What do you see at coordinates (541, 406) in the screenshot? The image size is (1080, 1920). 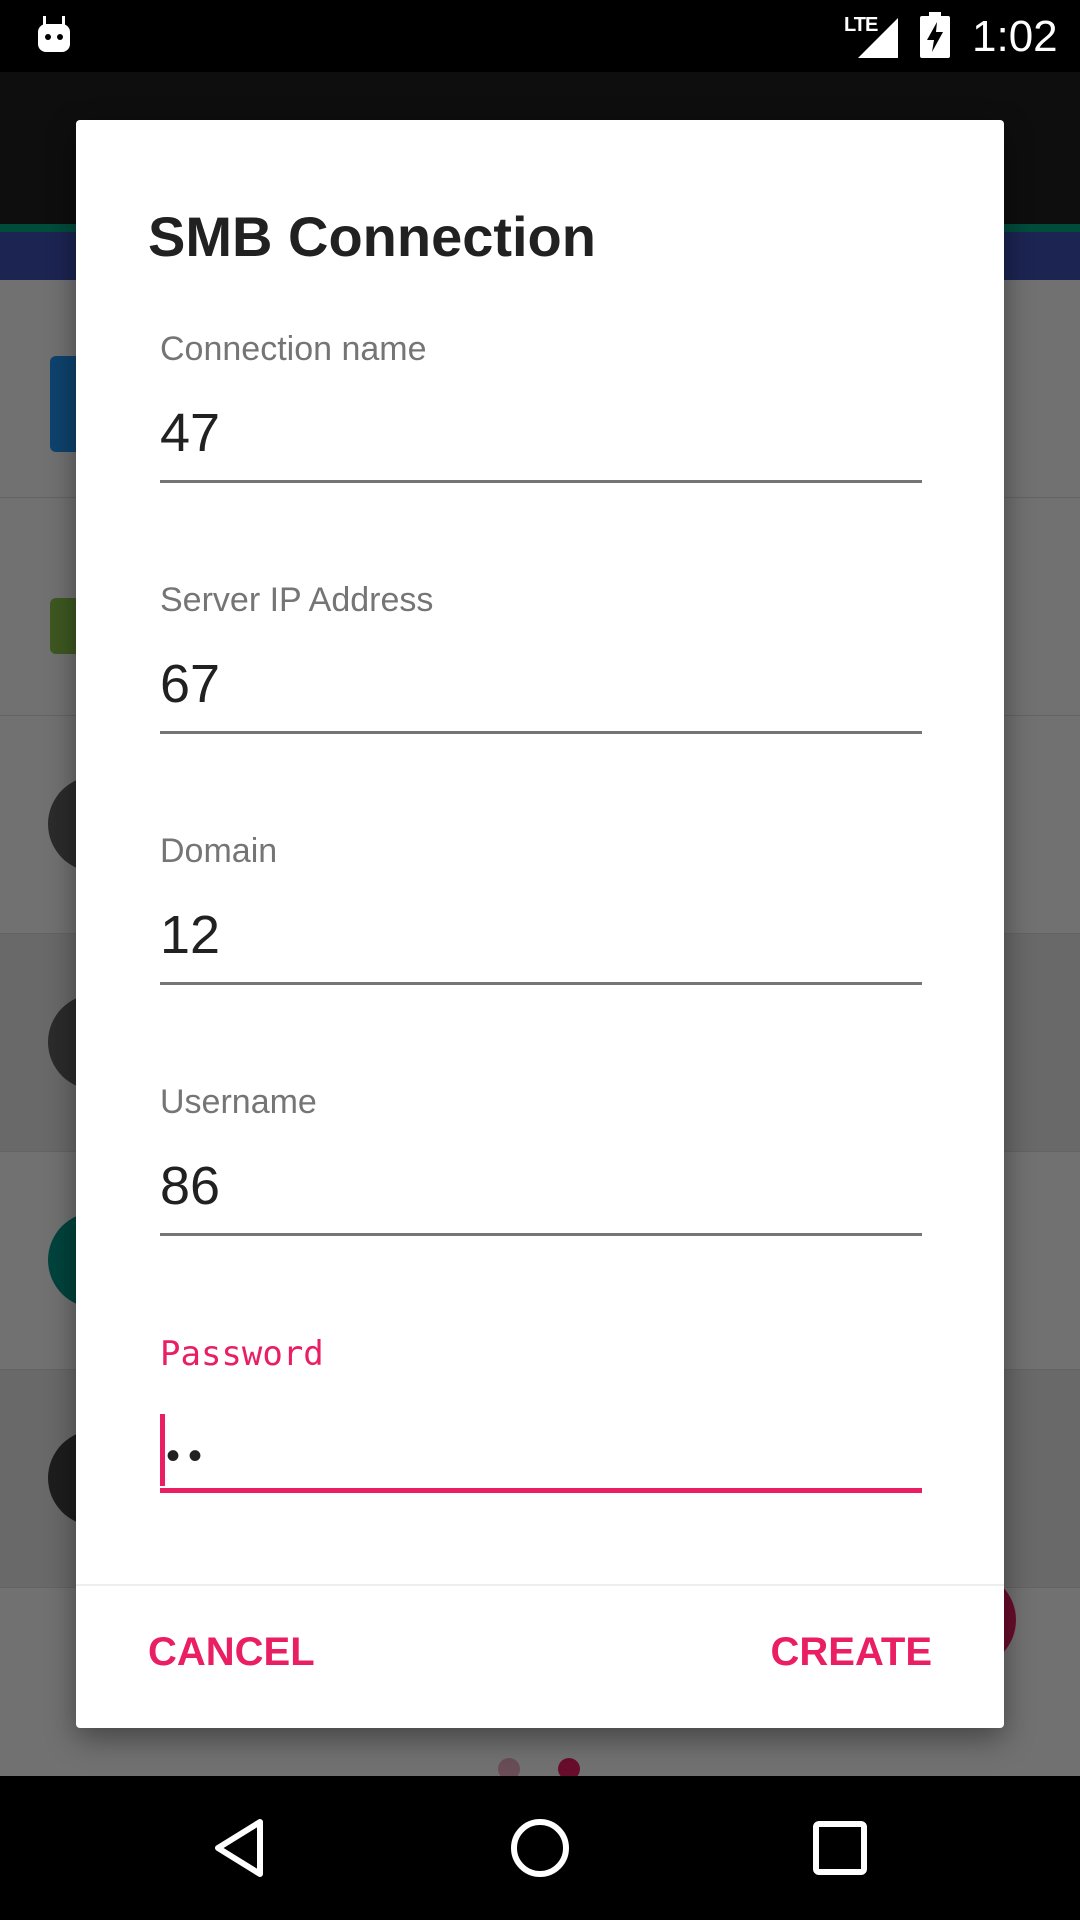 I see `connection-name-field: Connection name 47` at bounding box center [541, 406].